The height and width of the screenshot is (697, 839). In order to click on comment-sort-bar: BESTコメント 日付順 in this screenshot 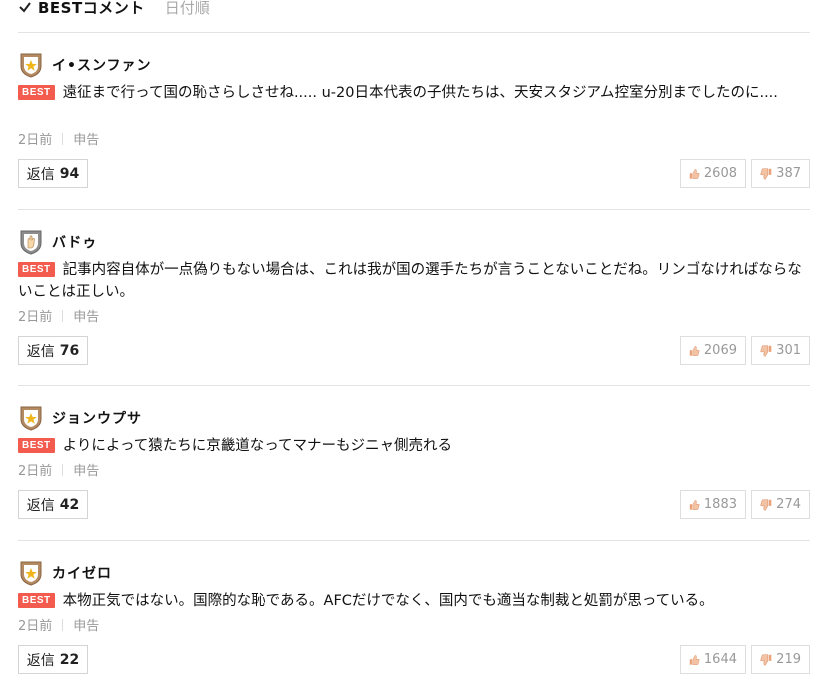, I will do `click(114, 9)`.